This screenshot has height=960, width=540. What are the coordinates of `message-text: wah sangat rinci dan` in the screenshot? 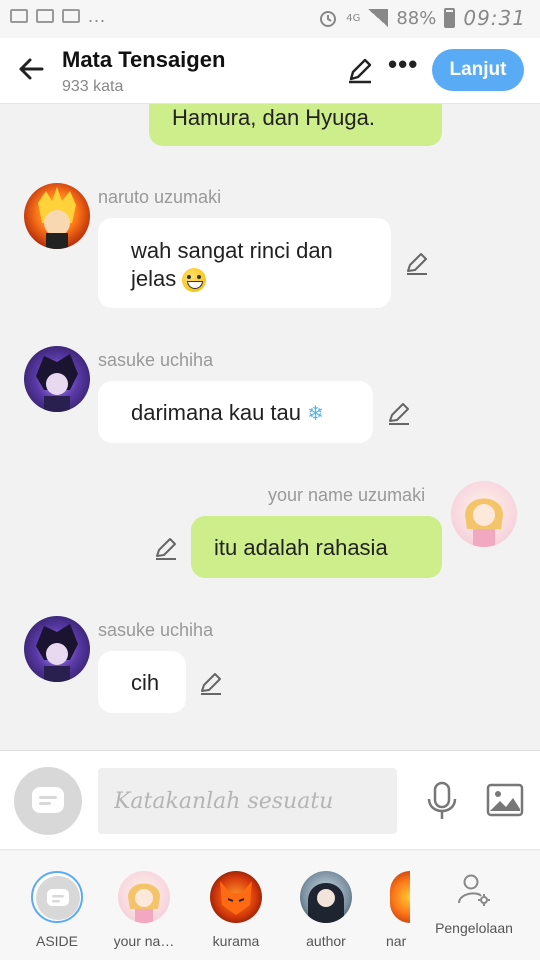 It's located at (232, 250).